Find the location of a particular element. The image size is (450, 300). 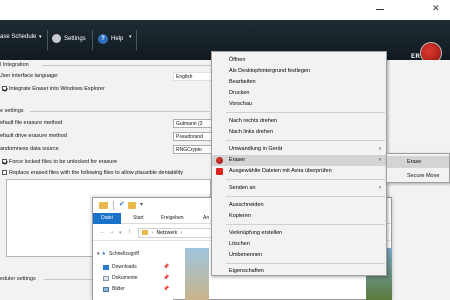

download-icon is located at coordinates (106, 267).